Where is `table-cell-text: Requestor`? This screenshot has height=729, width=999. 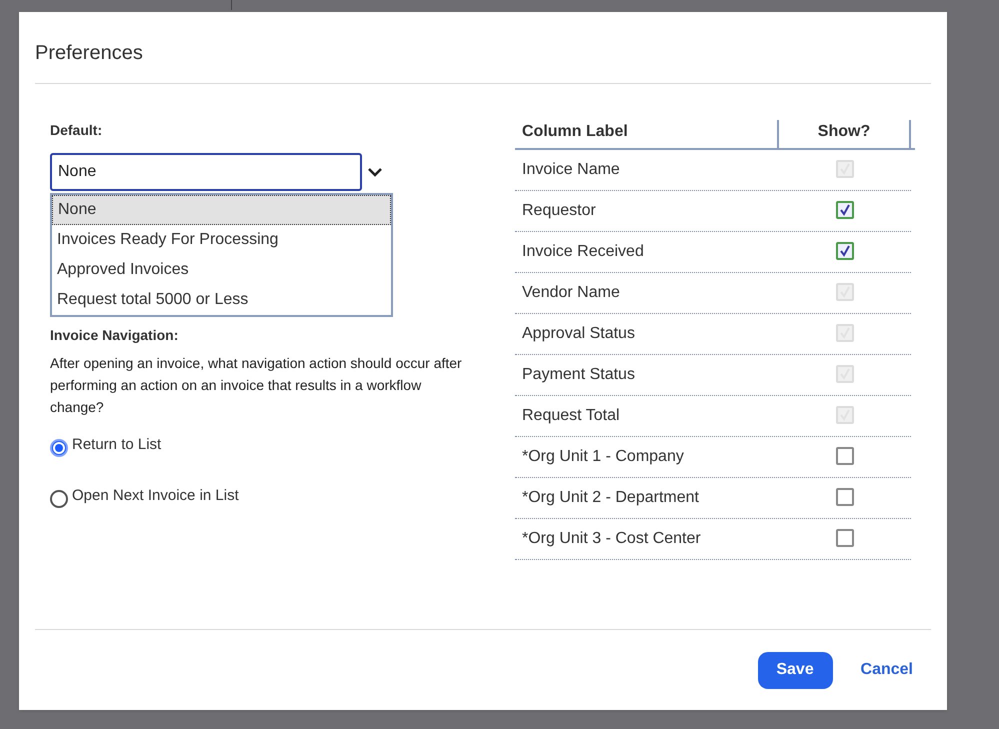
table-cell-text: Requestor is located at coordinates (559, 211).